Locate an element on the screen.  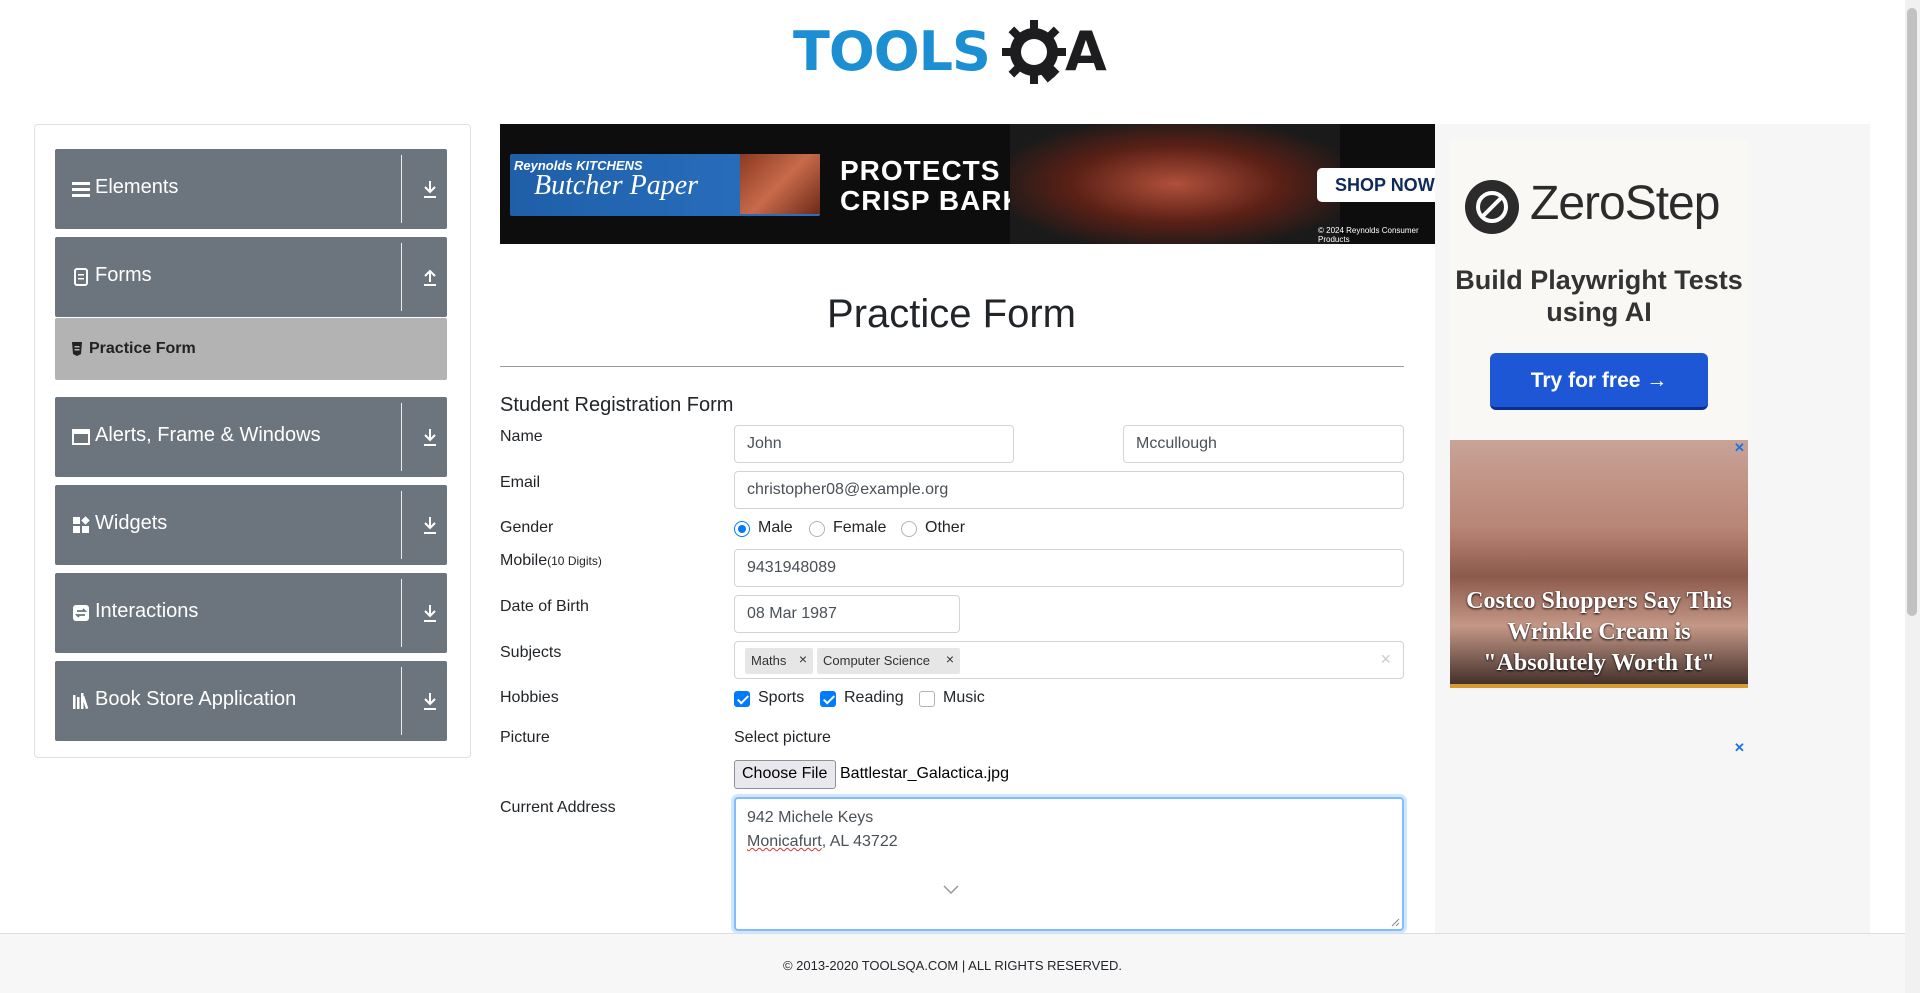
subject-tag-label: Computer Science is located at coordinates (876, 660).